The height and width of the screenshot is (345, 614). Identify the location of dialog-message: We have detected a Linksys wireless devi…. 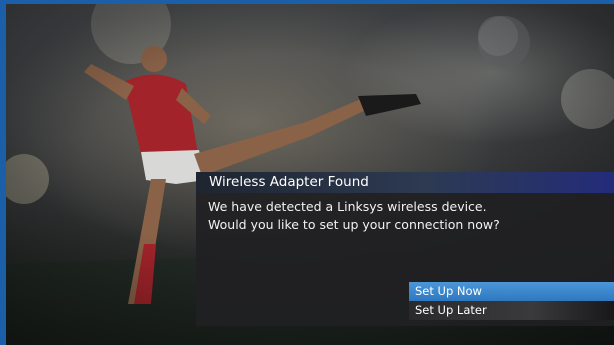
(408, 216).